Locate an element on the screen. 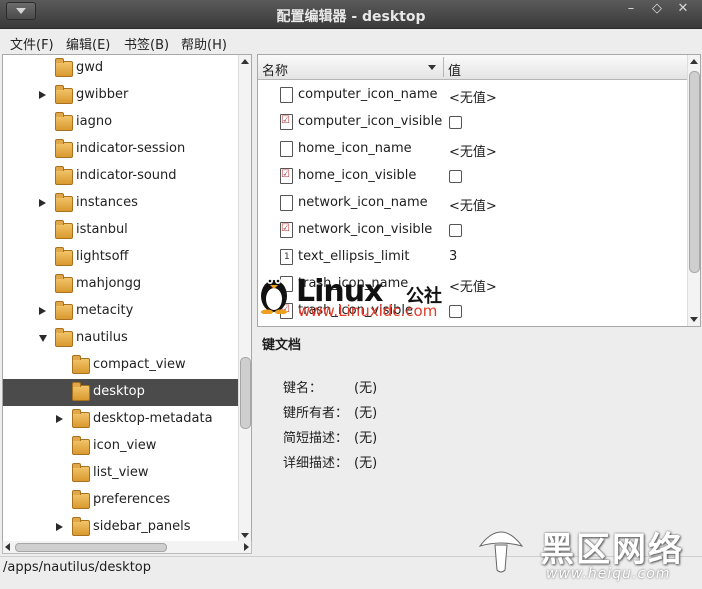  tree-item: gwibber is located at coordinates (121, 95).